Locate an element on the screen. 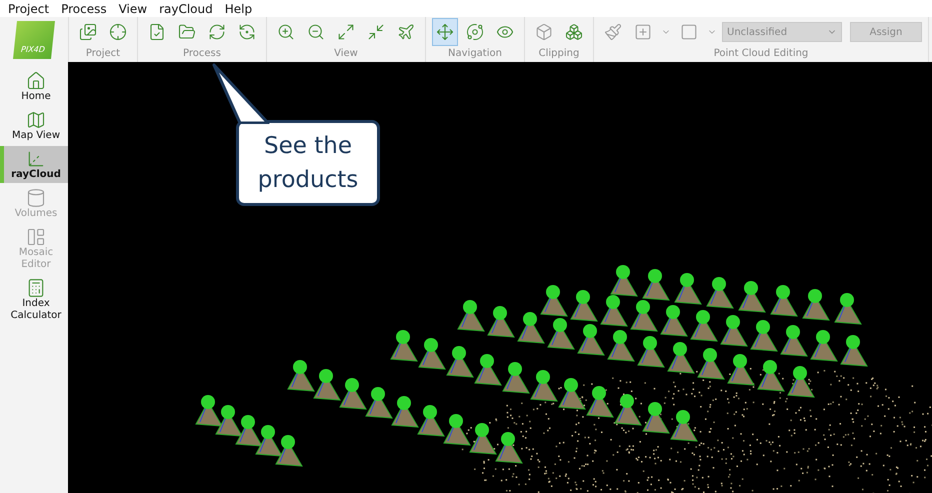 The image size is (932, 493). folder-icon is located at coordinates (187, 32).